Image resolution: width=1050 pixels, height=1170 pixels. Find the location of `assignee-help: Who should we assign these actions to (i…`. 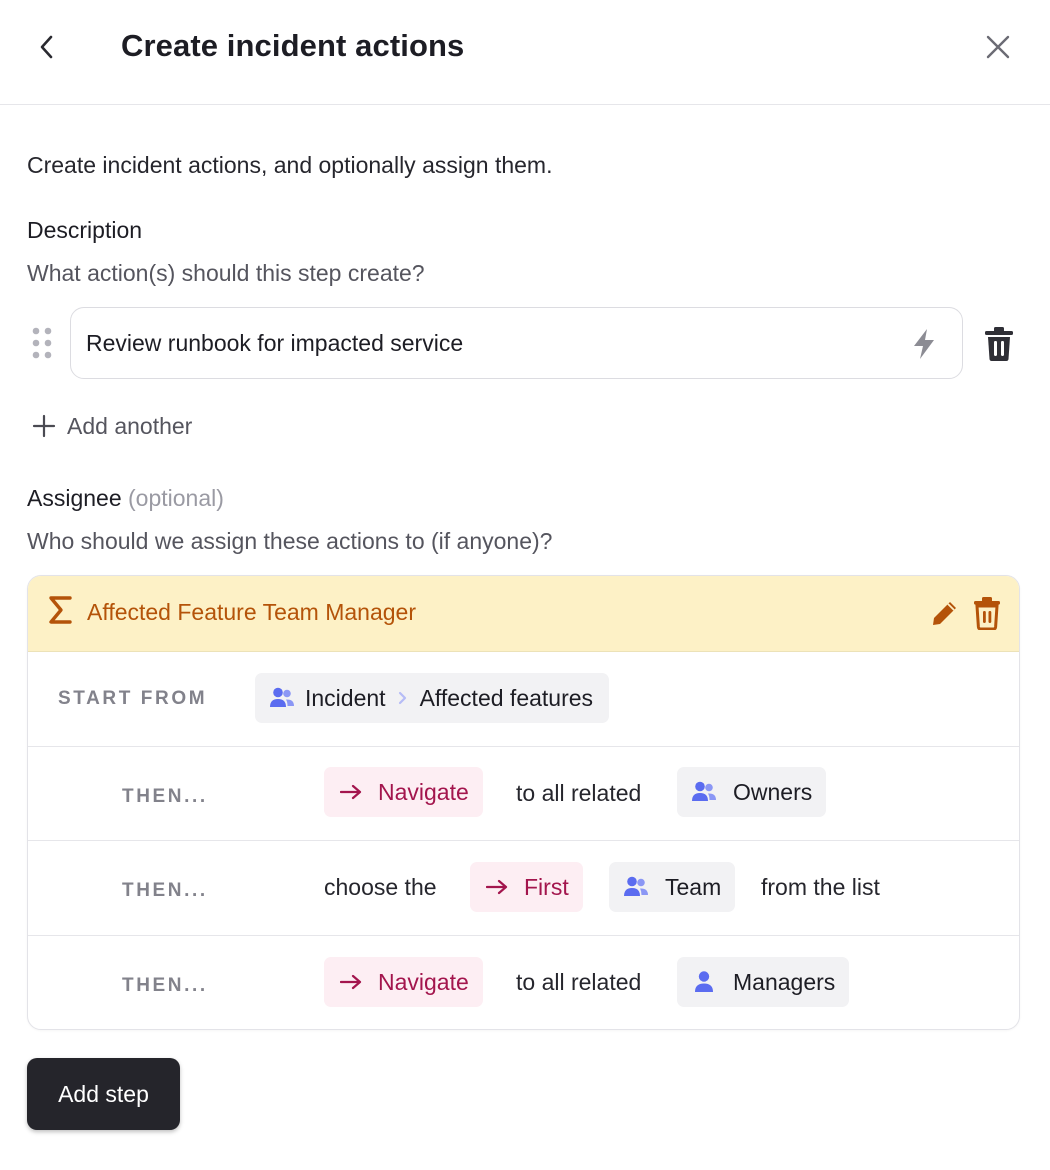

assignee-help: Who should we assign these actions to (i… is located at coordinates (290, 541).